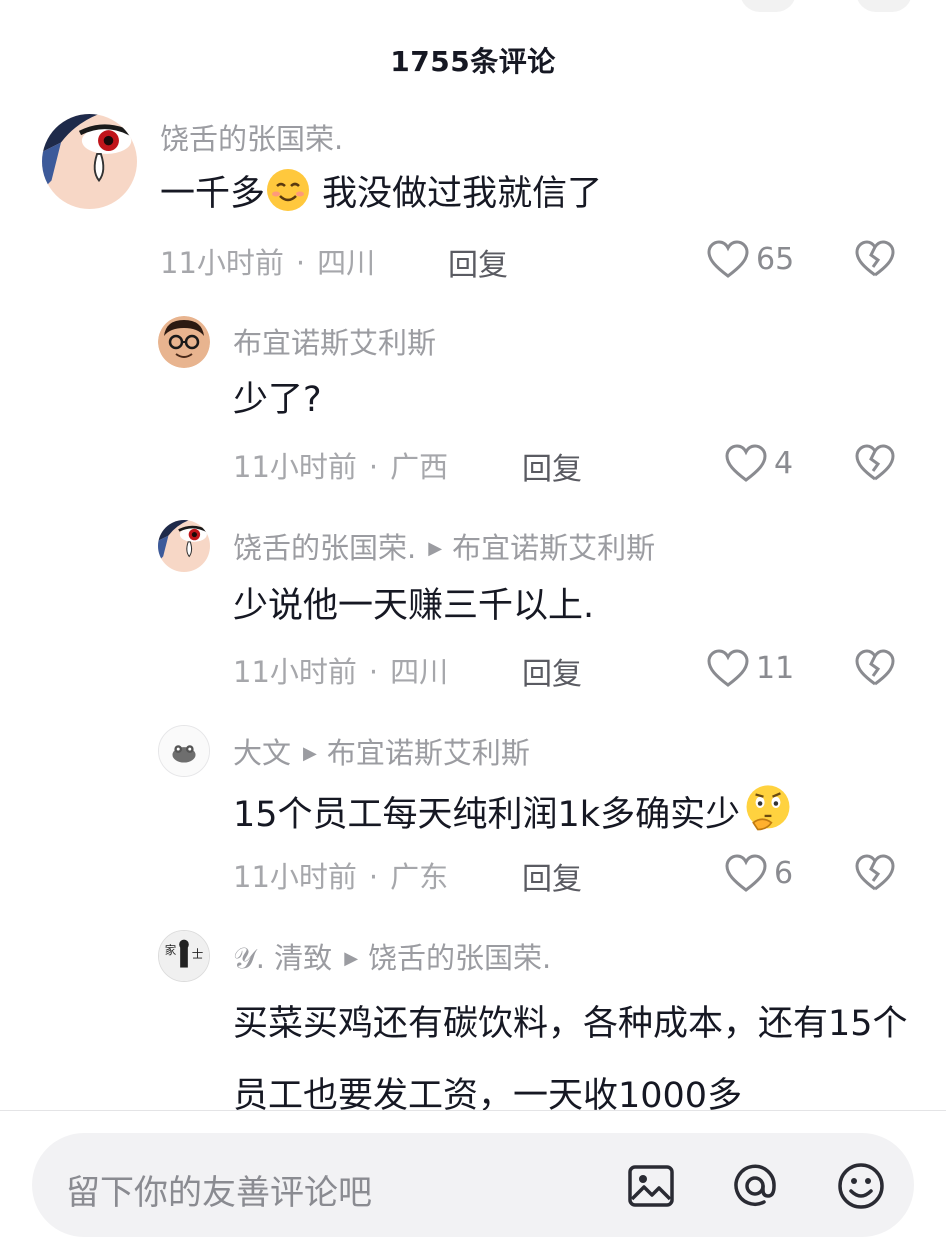  I want to click on comment-input: 留下你的友善评论吧, so click(473, 1185).